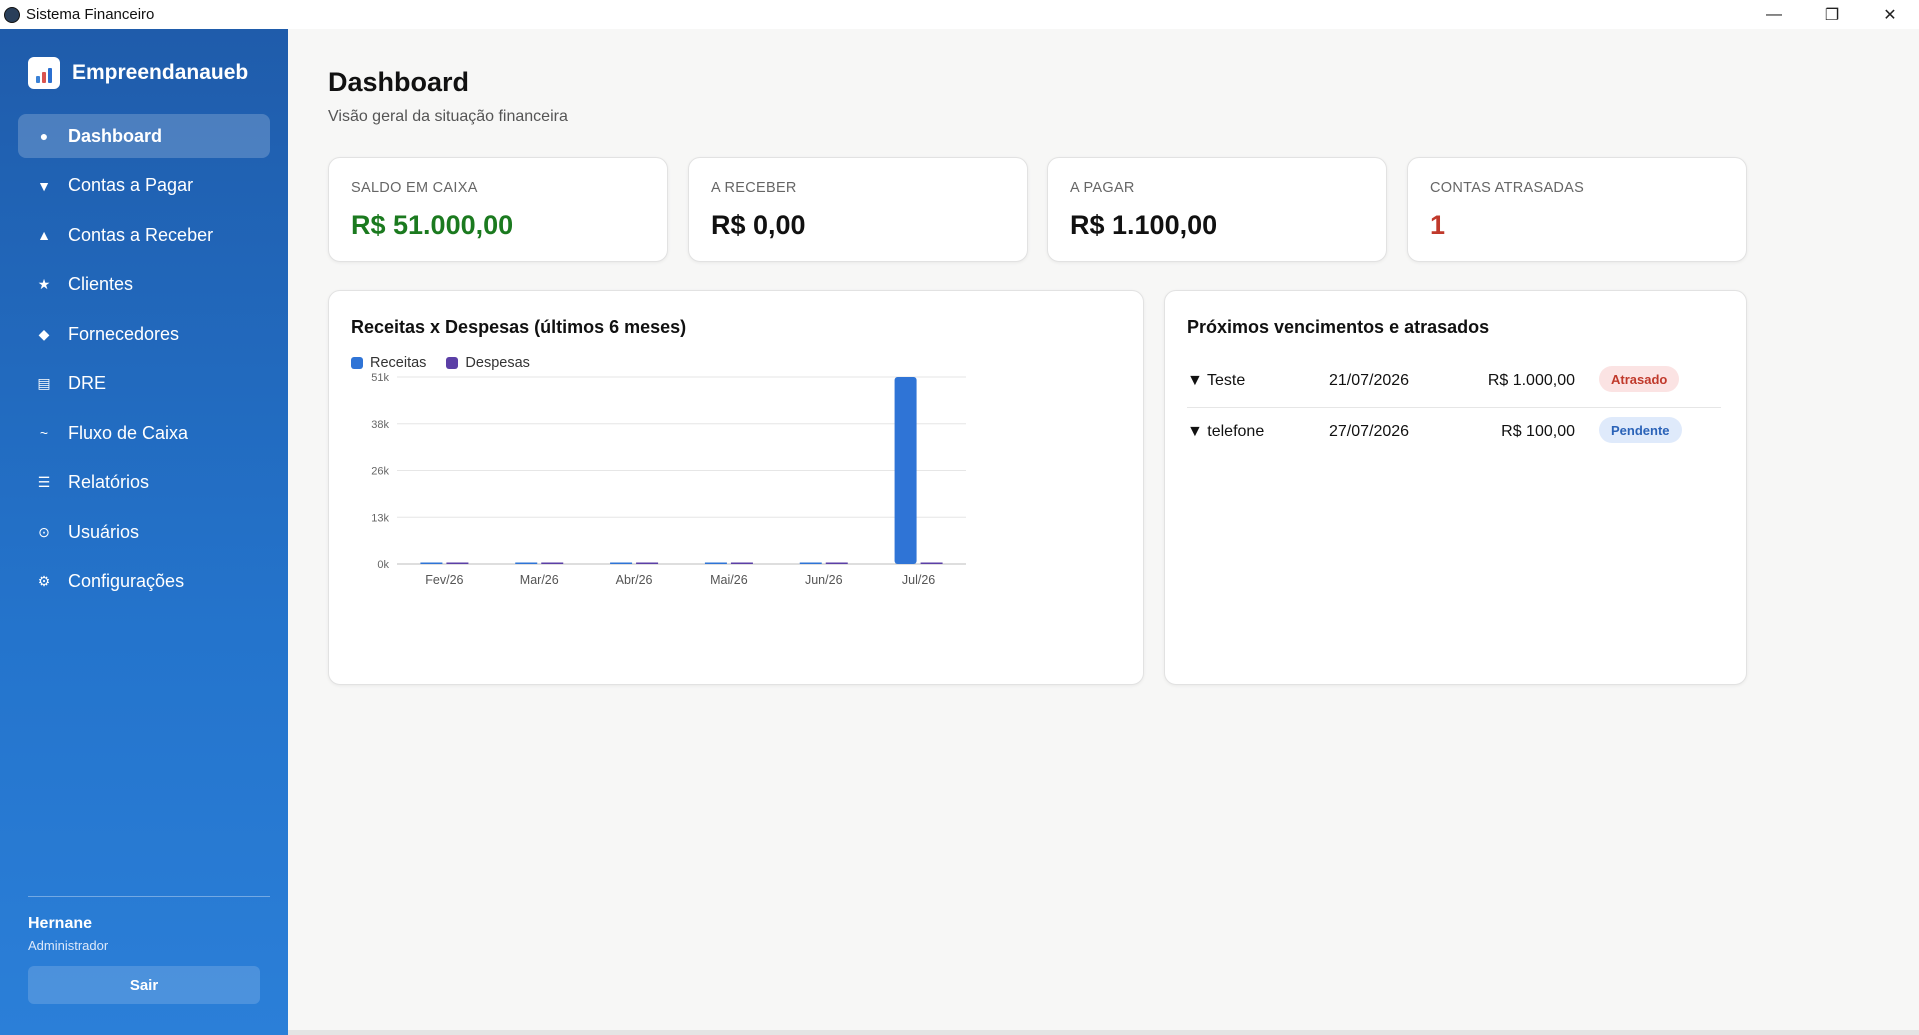 This screenshot has height=1035, width=1919. I want to click on down-triangle-icon: ▼, so click(44, 185).